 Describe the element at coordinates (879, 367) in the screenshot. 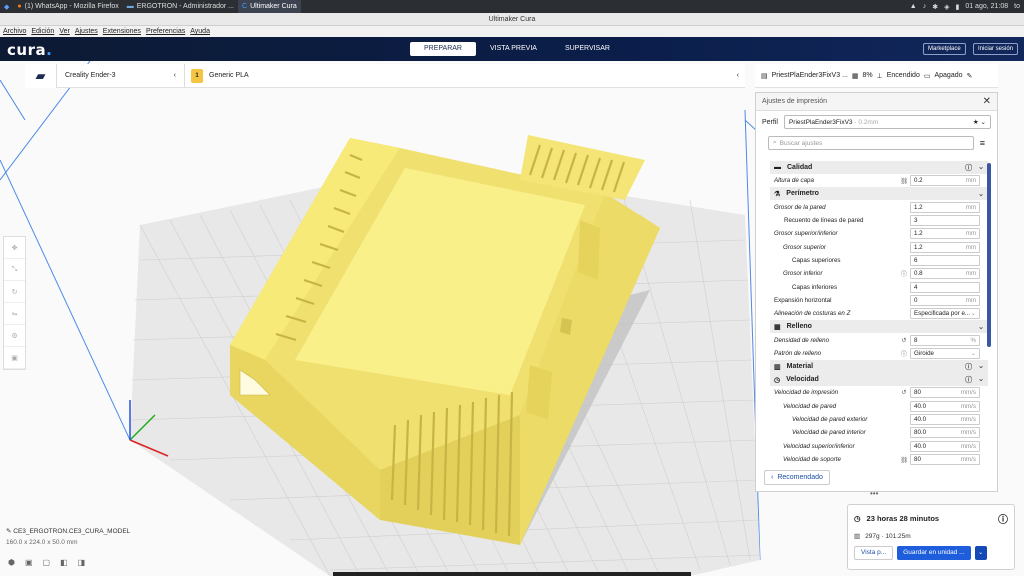

I see `category-material: ▥ Material ⓘ ⌄` at that location.